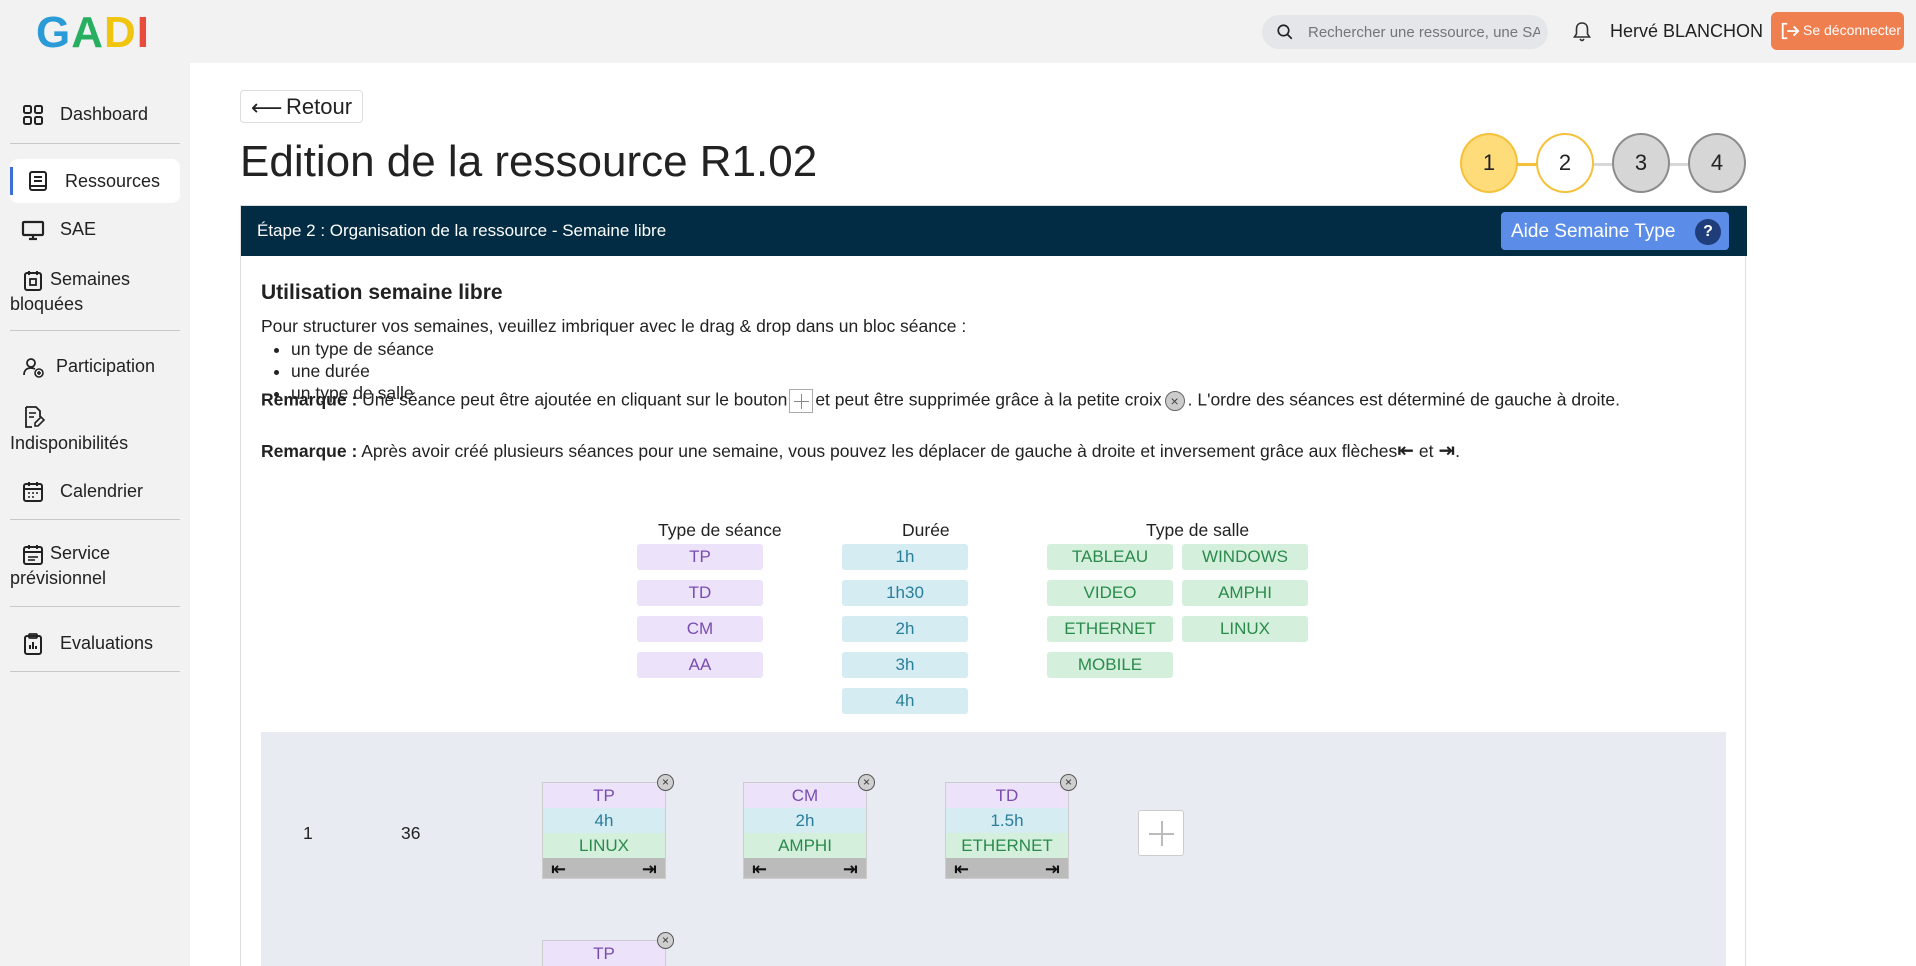 The image size is (1916, 966). What do you see at coordinates (362, 371) in the screenshot?
I see `list-item: une durée` at bounding box center [362, 371].